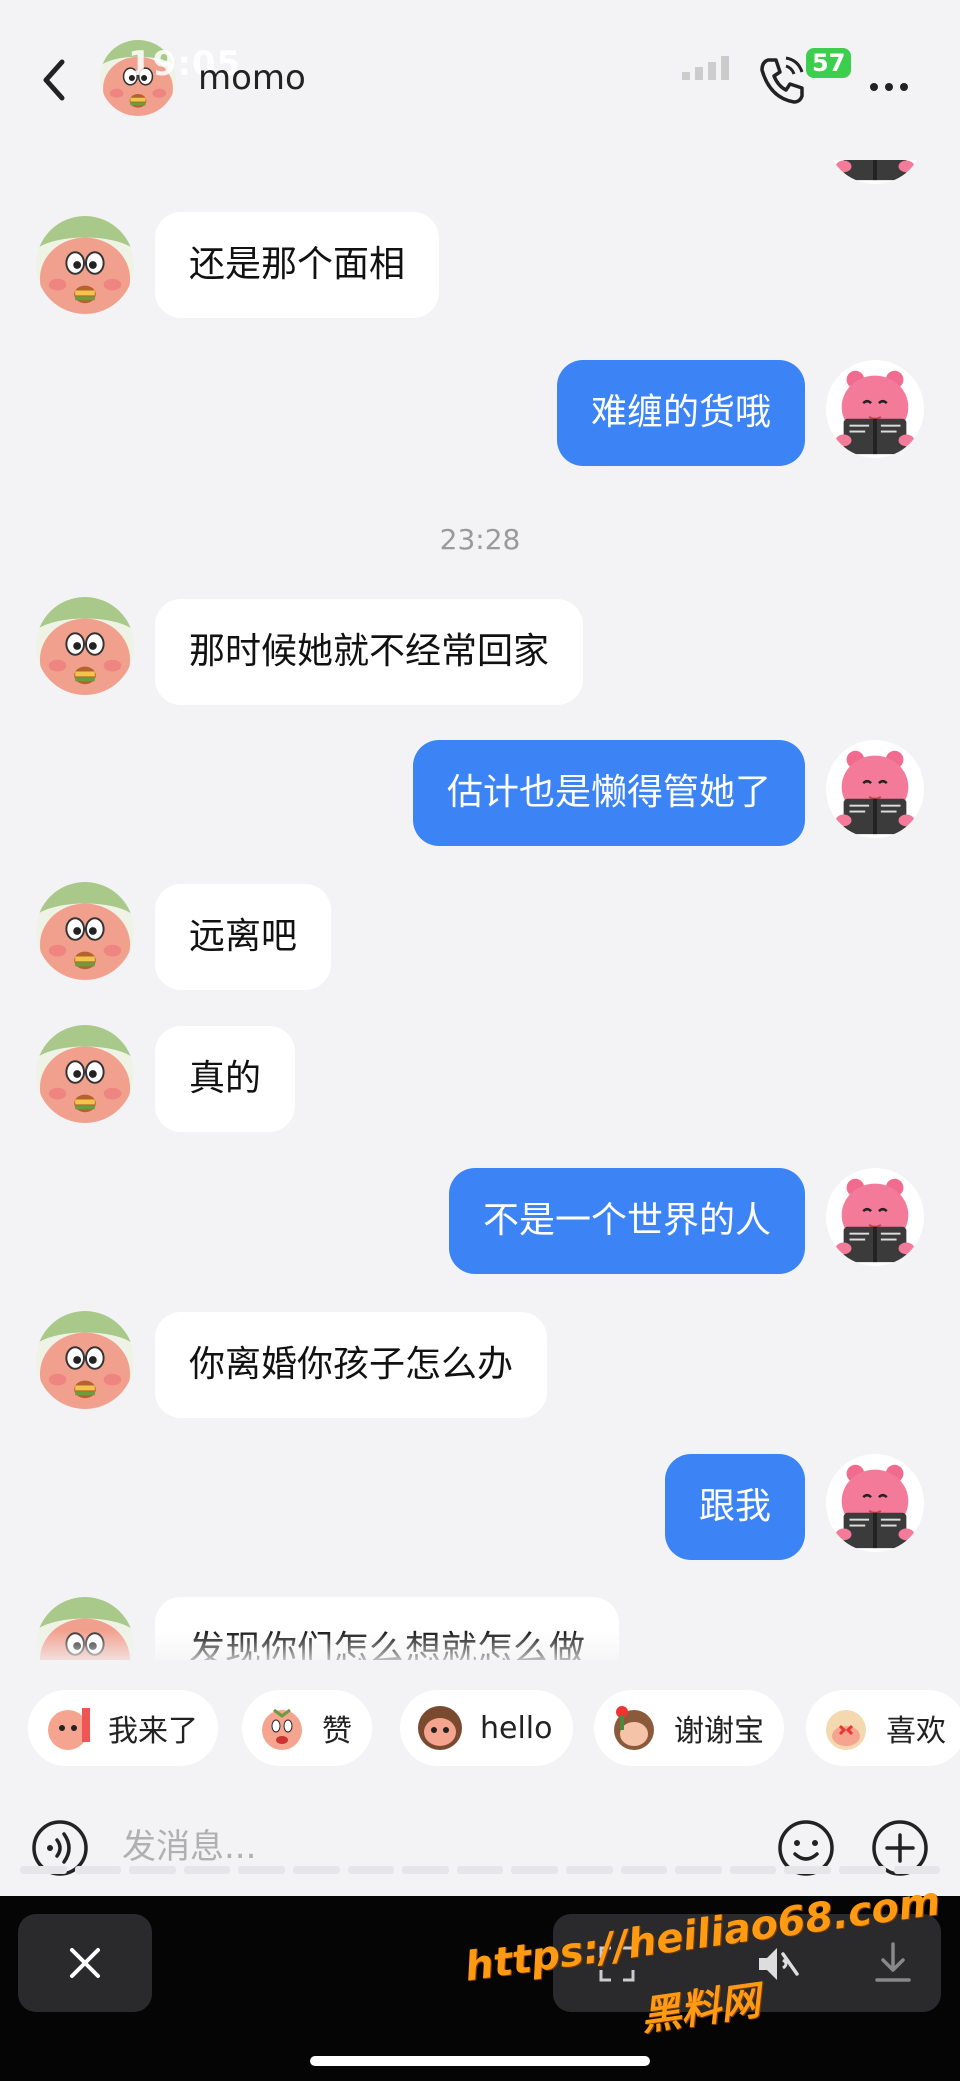 This screenshot has height=2081, width=960. I want to click on close-icon, so click(85, 1963).